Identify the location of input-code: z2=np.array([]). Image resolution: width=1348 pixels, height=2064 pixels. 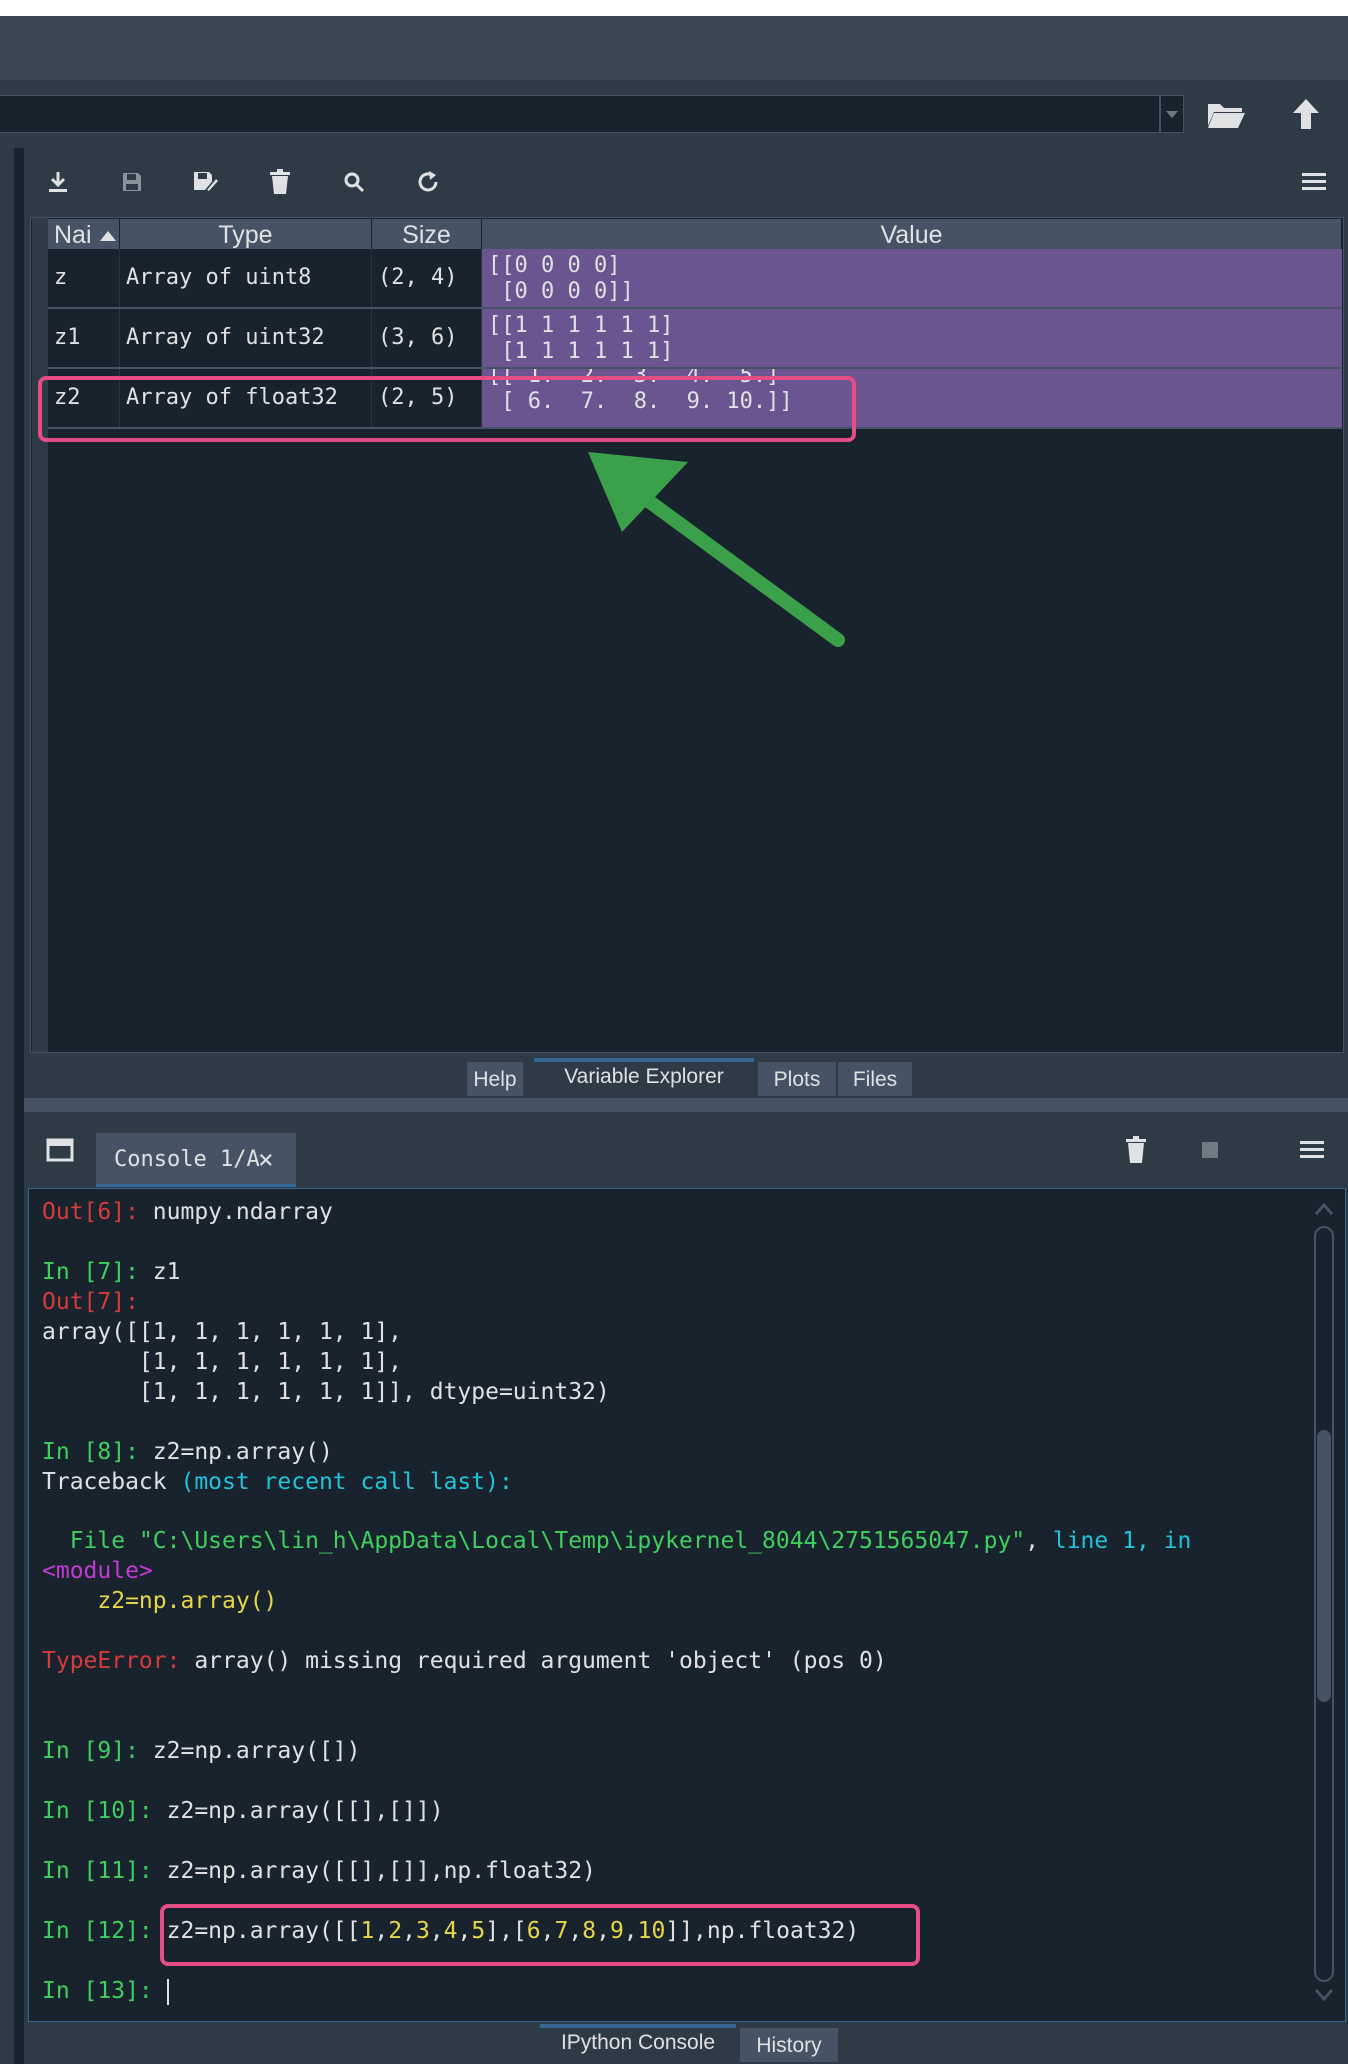
(249, 1751).